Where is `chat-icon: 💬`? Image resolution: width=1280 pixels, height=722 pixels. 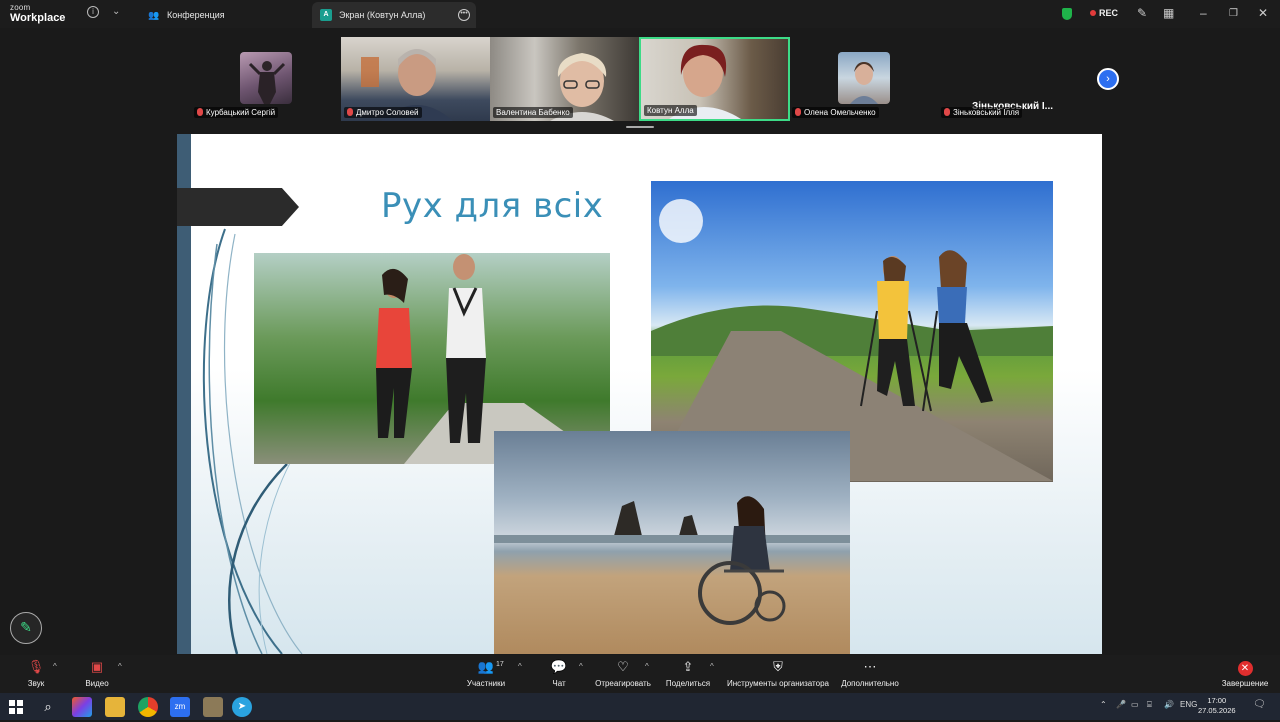
chat-icon: 💬 is located at coordinates (559, 666).